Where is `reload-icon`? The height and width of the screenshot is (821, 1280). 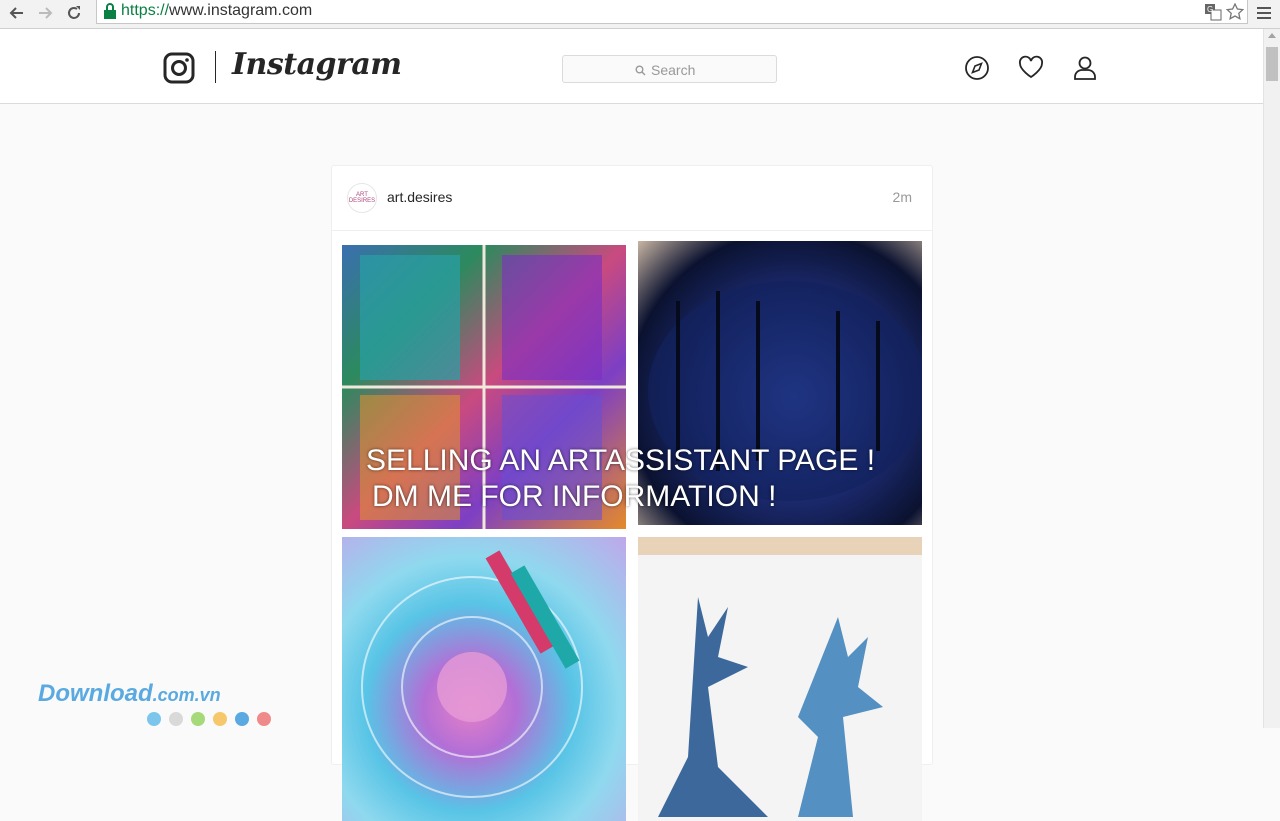 reload-icon is located at coordinates (74, 12).